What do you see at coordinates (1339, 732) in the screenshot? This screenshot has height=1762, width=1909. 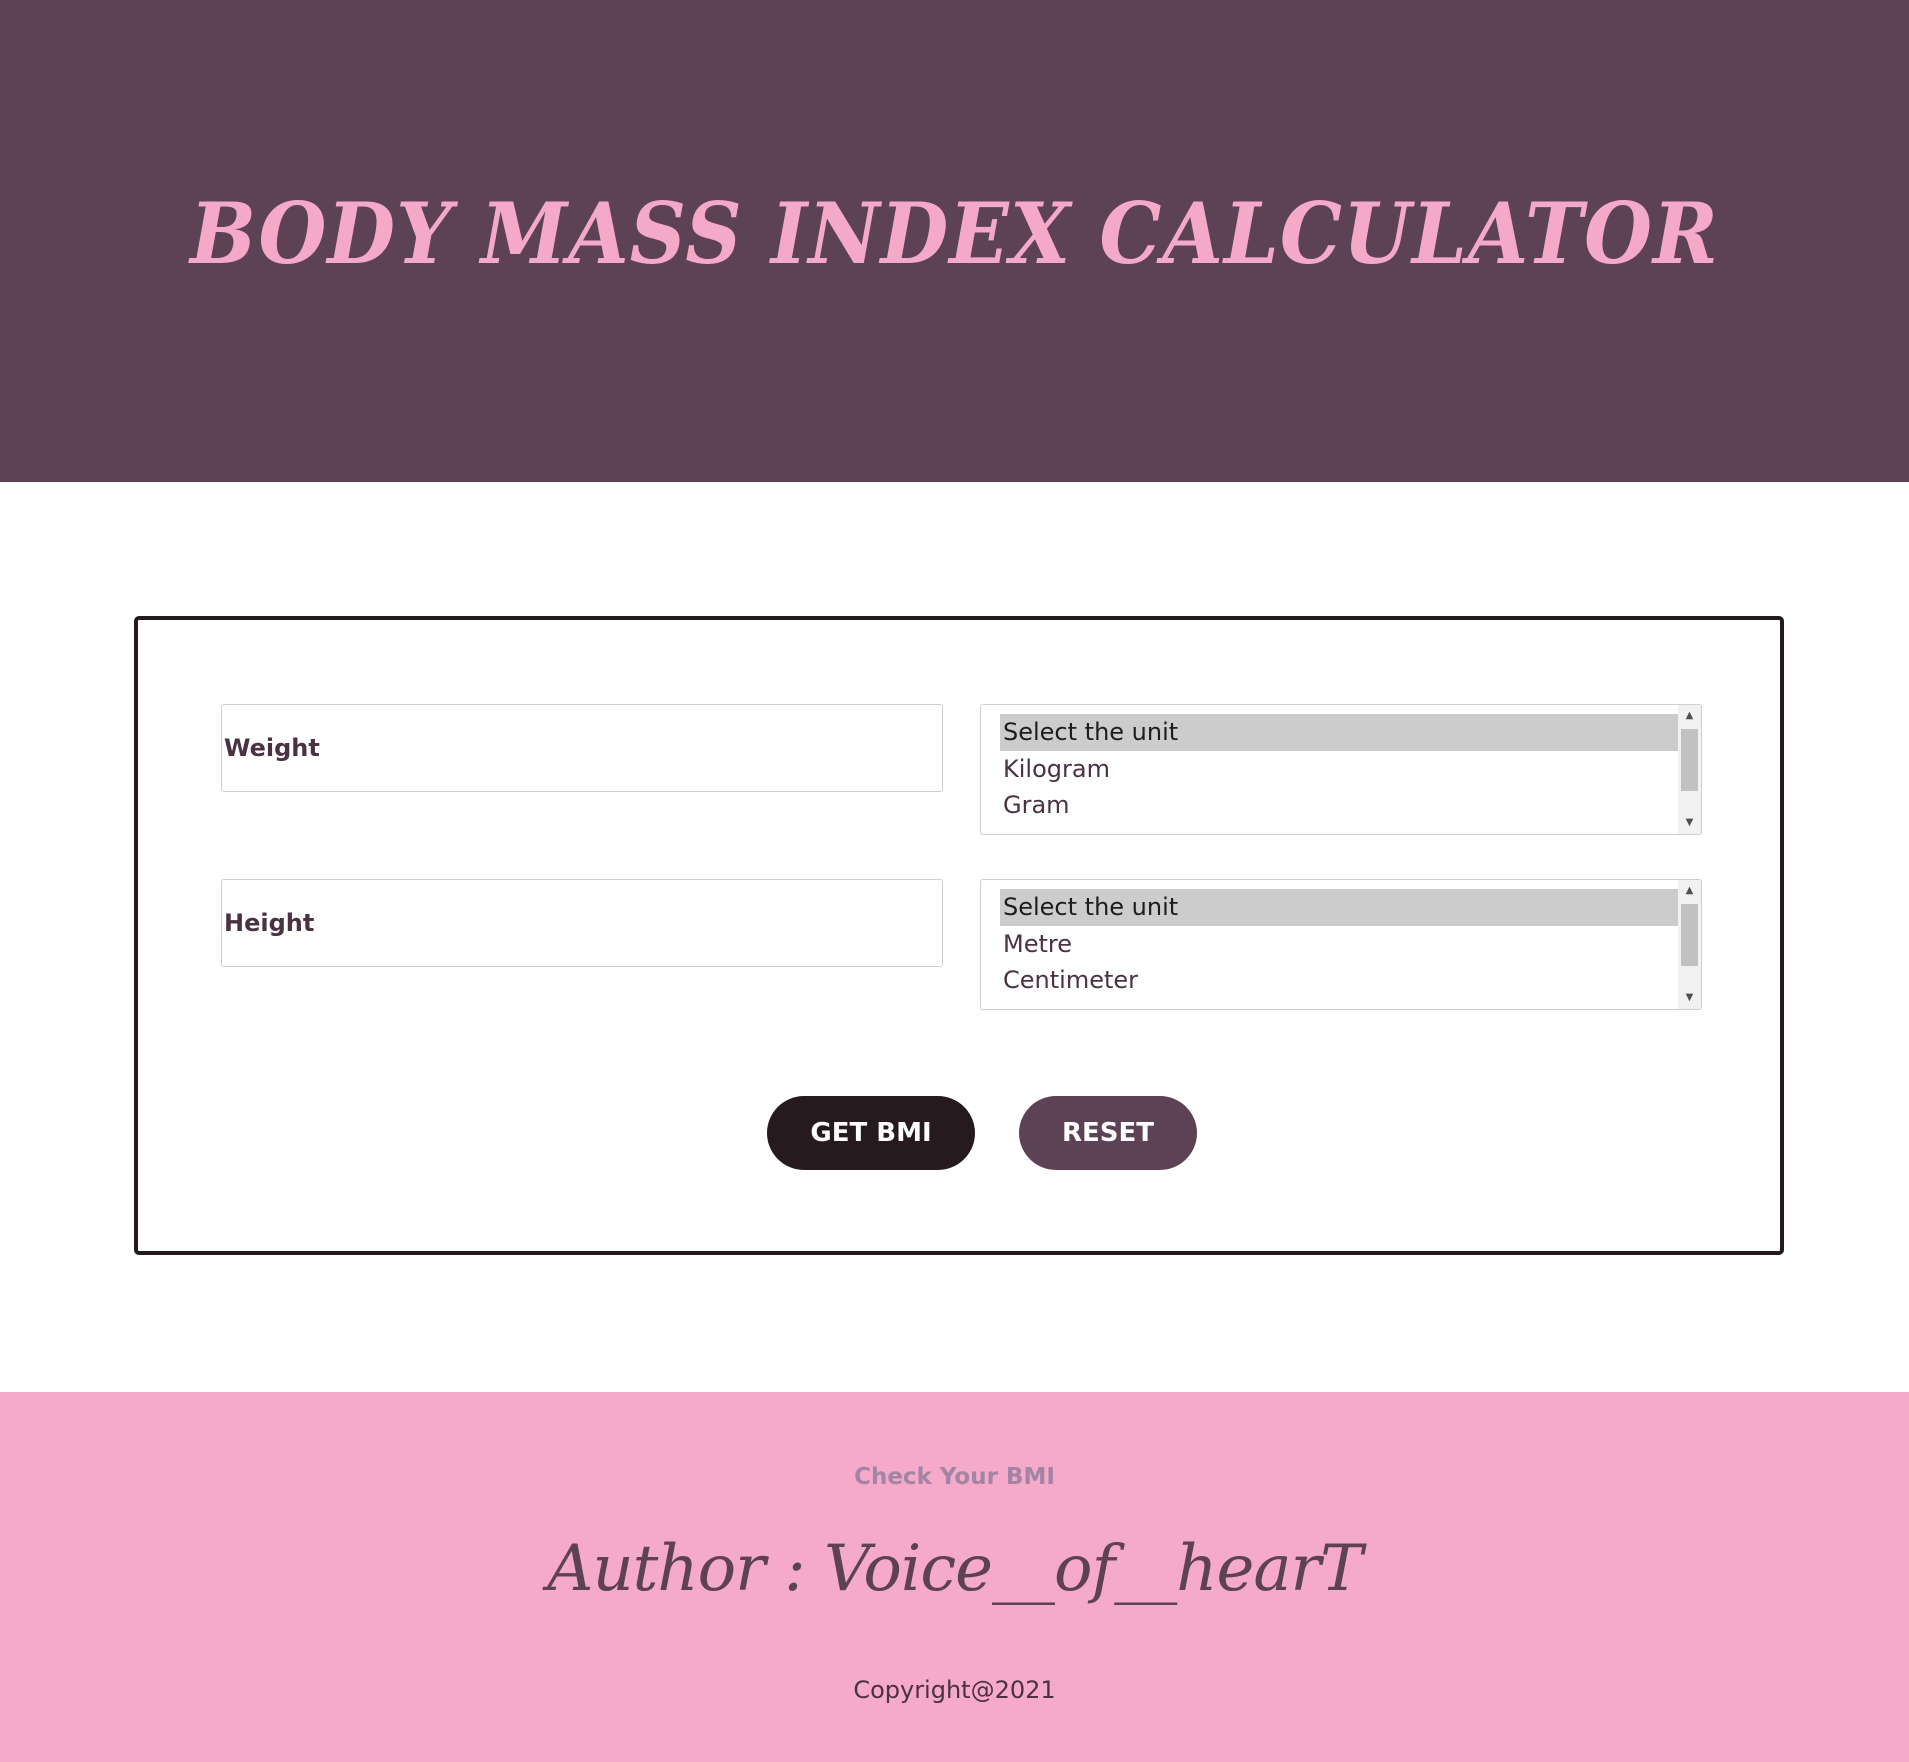 I see `weight-unit-option: Select the unit` at bounding box center [1339, 732].